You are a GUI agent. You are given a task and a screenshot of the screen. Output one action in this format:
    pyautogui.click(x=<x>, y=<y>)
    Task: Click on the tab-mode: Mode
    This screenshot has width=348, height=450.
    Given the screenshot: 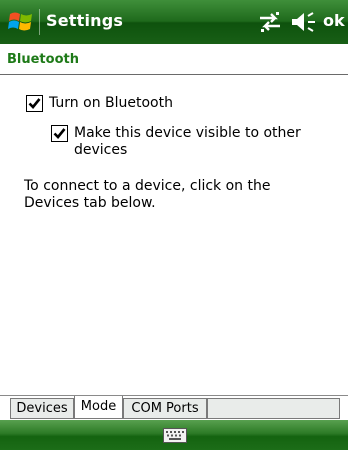 What is the action you would take?
    pyautogui.click(x=98, y=407)
    